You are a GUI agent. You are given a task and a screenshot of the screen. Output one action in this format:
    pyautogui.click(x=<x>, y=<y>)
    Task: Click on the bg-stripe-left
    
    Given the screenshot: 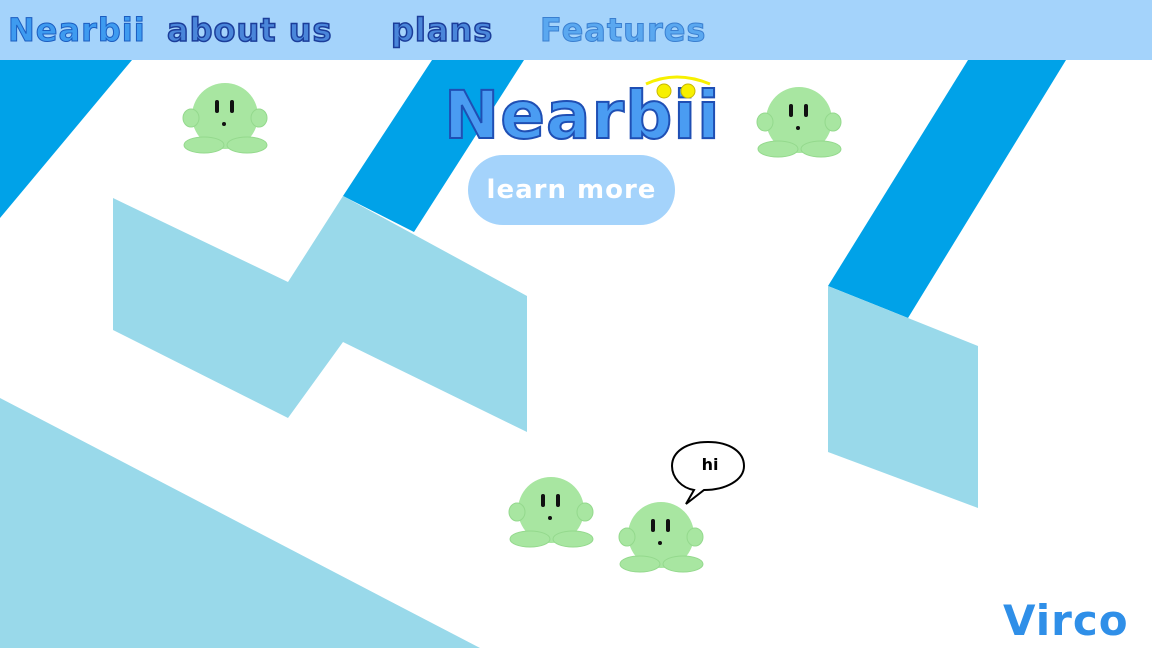 What is the action you would take?
    pyautogui.click(x=66, y=139)
    